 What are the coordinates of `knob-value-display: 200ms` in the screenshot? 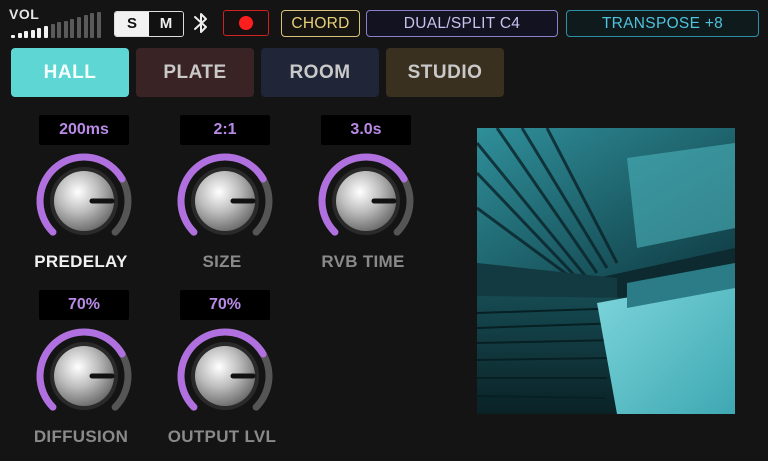 It's located at (84, 130).